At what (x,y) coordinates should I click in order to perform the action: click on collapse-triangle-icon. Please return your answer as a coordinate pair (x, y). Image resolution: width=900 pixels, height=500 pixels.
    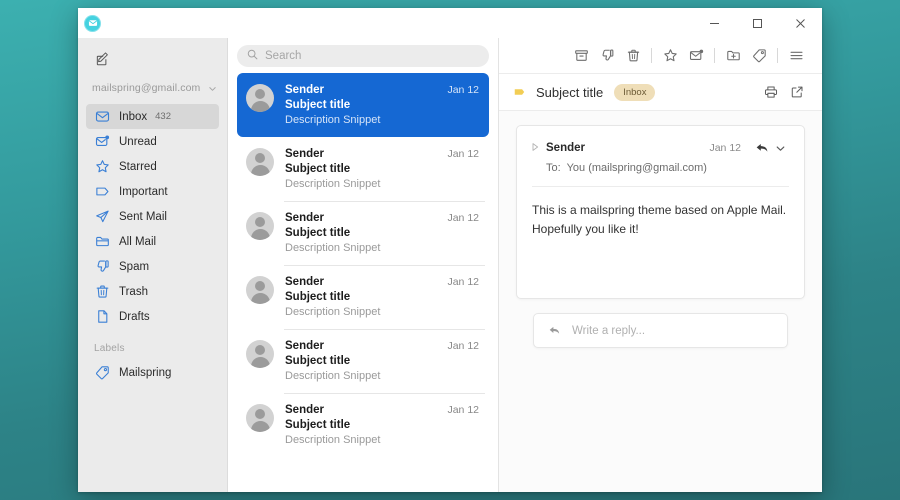
    Looking at the image, I should click on (535, 147).